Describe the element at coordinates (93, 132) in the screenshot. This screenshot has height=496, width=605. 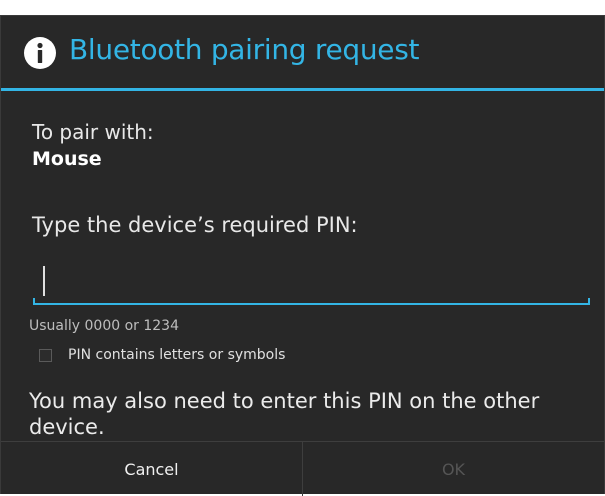
I see `pair-with-label: To pair with:` at that location.